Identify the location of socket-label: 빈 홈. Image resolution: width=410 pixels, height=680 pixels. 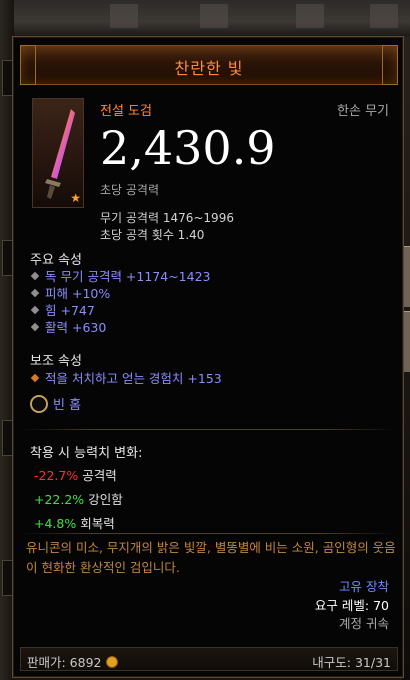
(67, 405).